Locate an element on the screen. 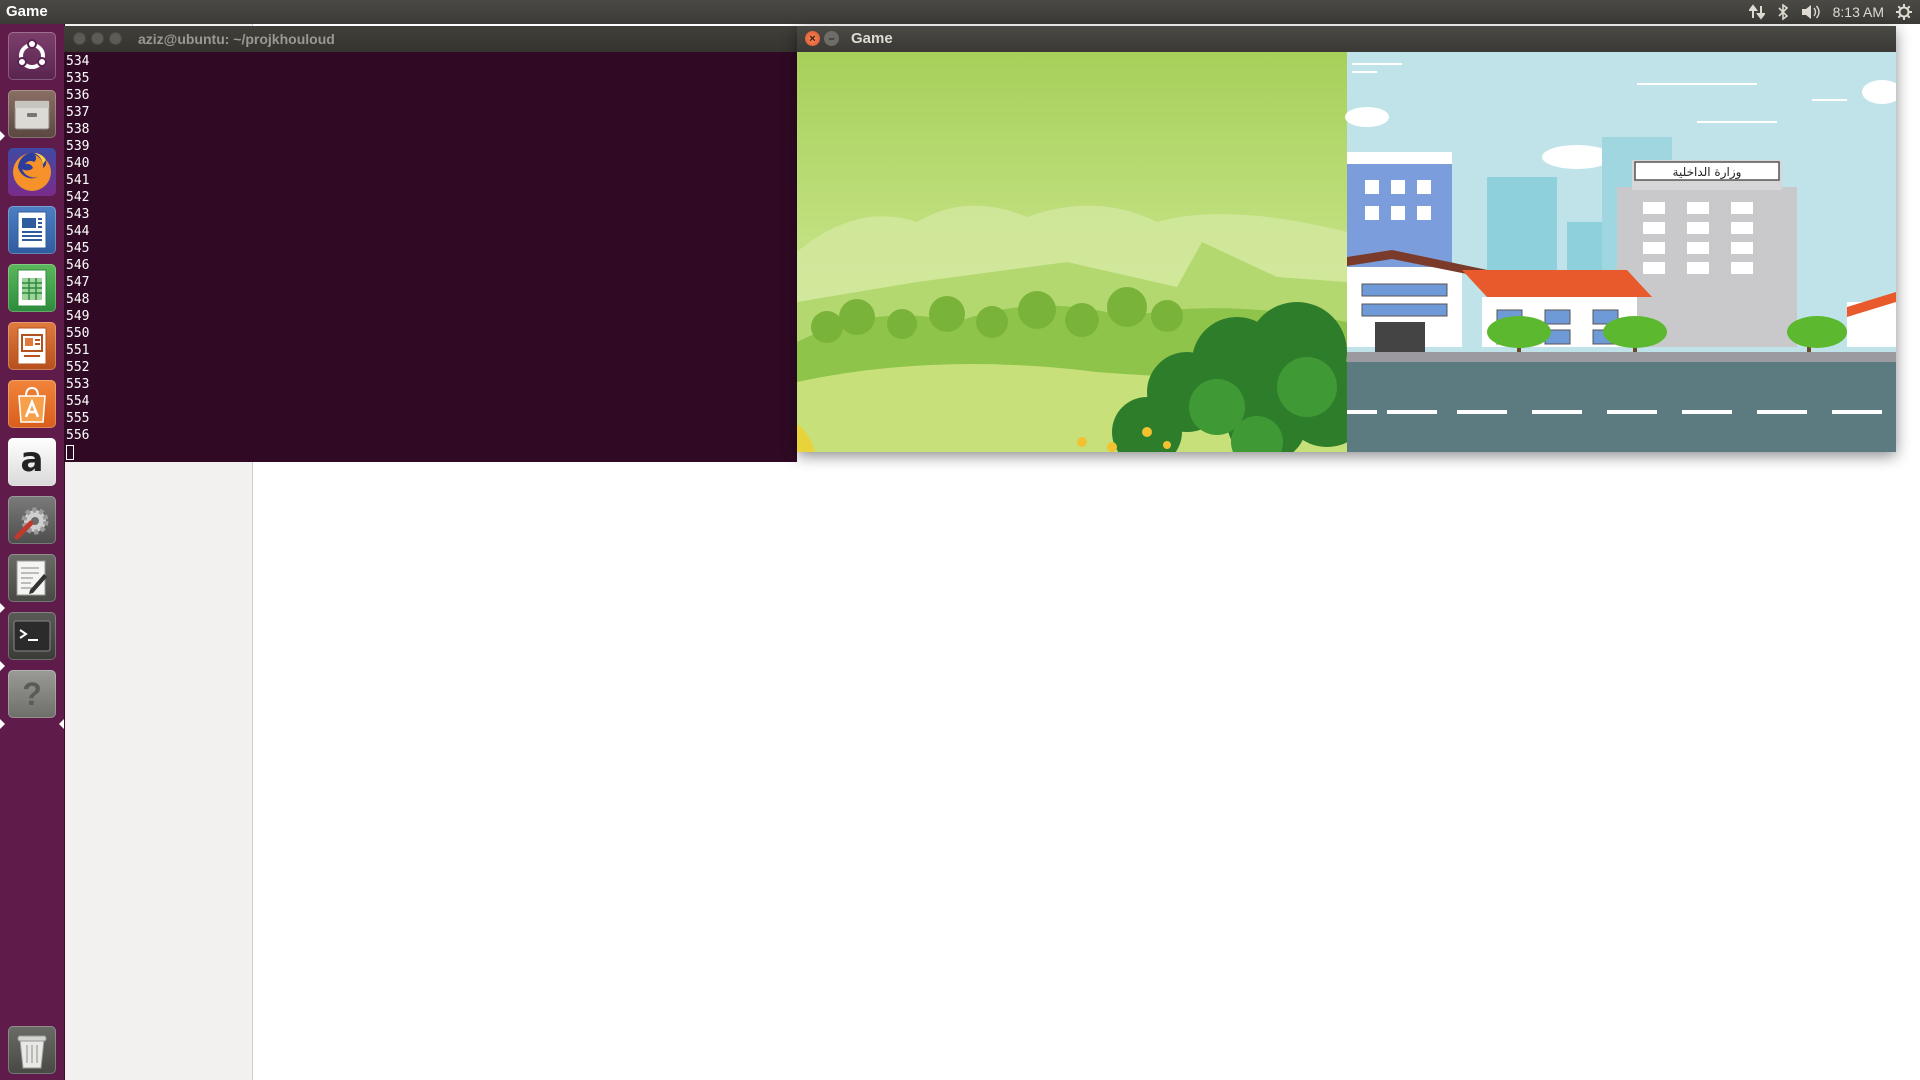 The height and width of the screenshot is (1080, 1920). trash-icon is located at coordinates (32, 1050).